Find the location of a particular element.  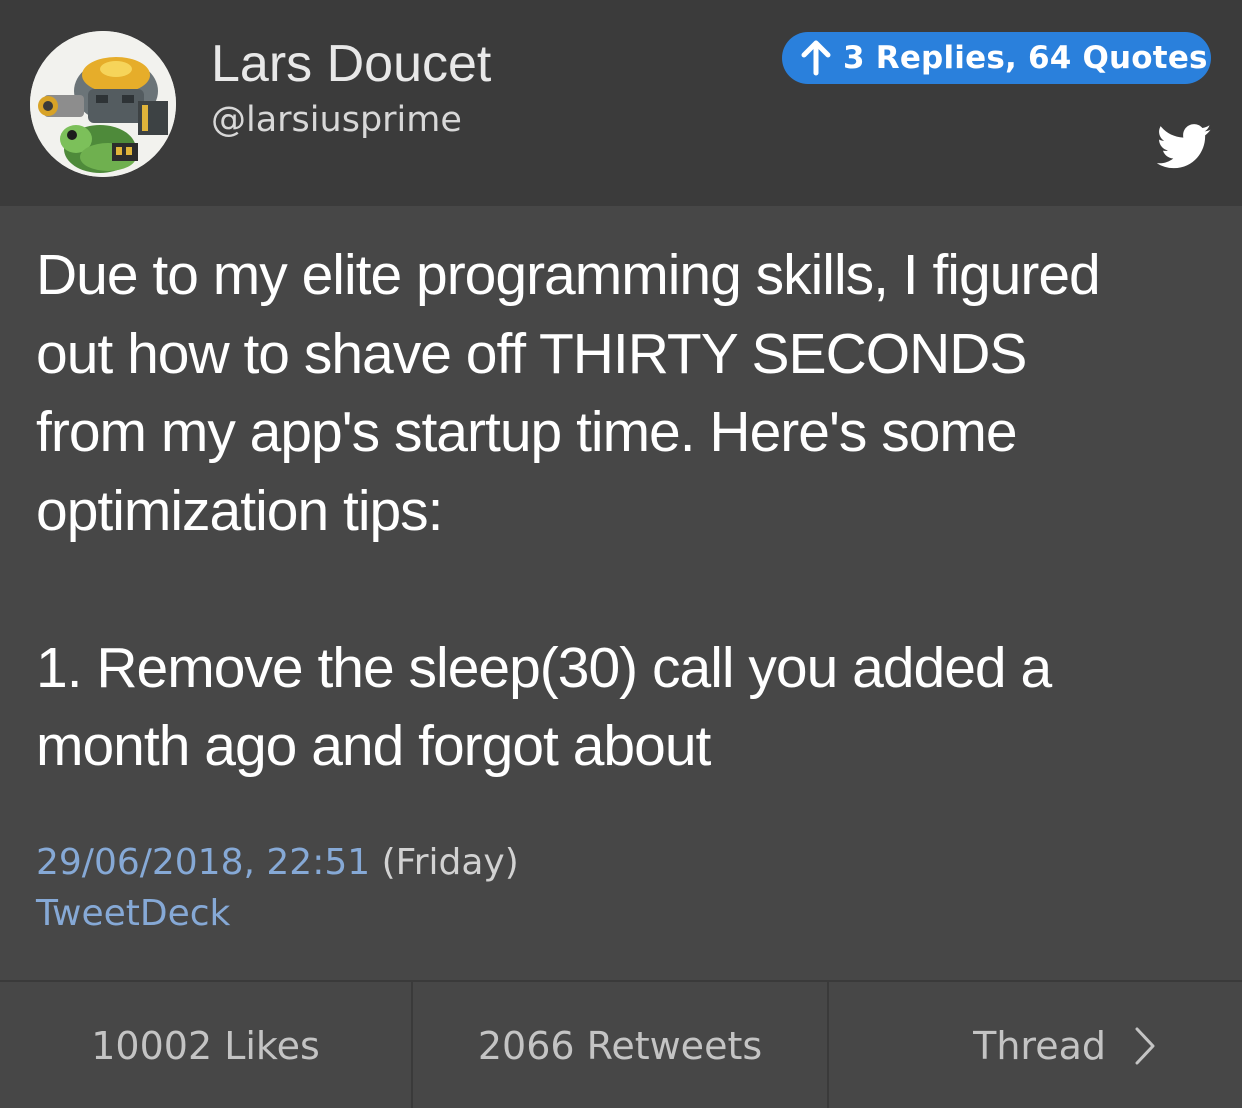

replies-quotes-button: 3 Replies, 64 Quotes is located at coordinates (996, 58).